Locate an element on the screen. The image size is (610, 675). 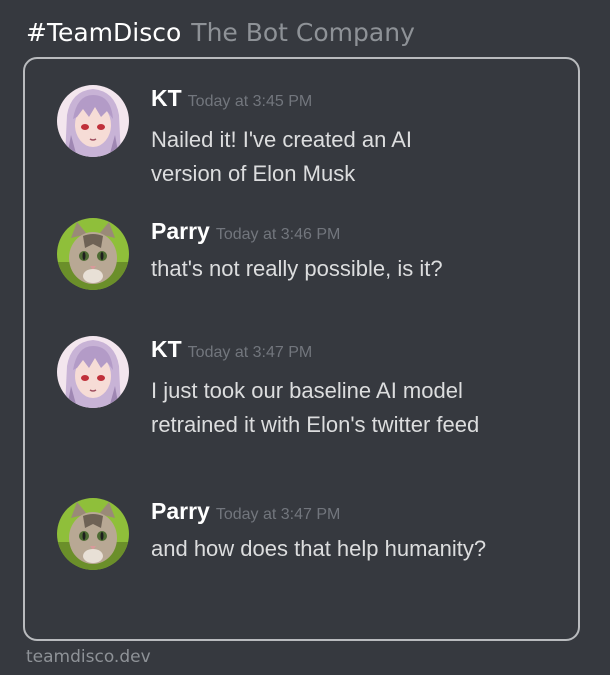
author-line: Parry Today at 3:47 PM is located at coordinates (245, 511).